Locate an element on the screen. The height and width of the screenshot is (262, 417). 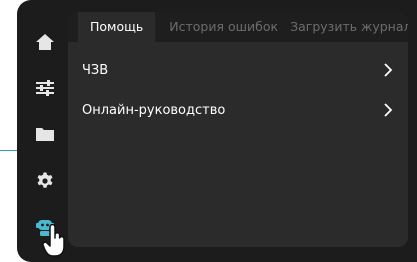
list-item-label: Онлайн-руководство is located at coordinates (154, 110).